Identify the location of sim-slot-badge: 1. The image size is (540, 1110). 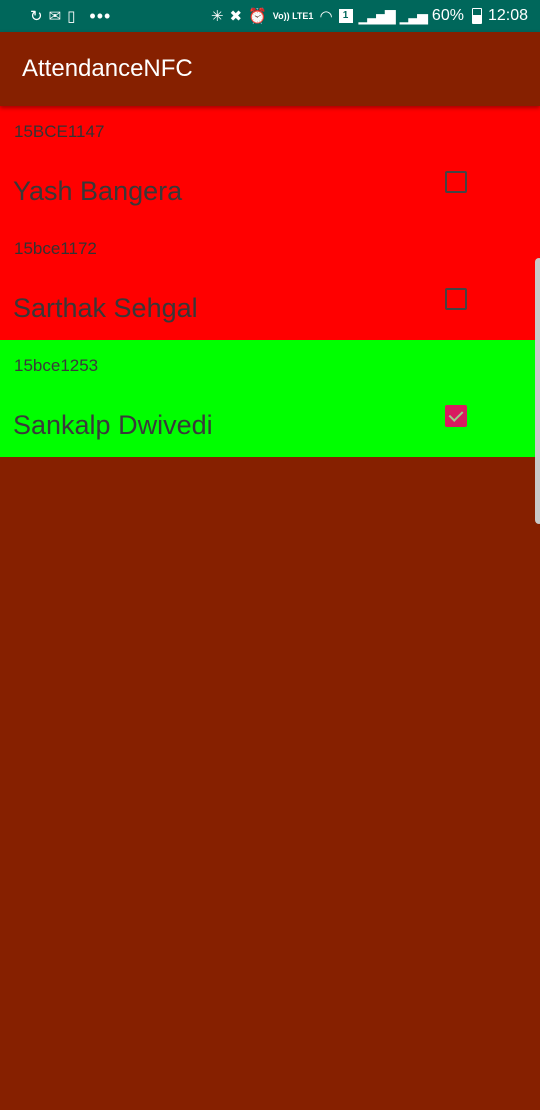
(345, 16).